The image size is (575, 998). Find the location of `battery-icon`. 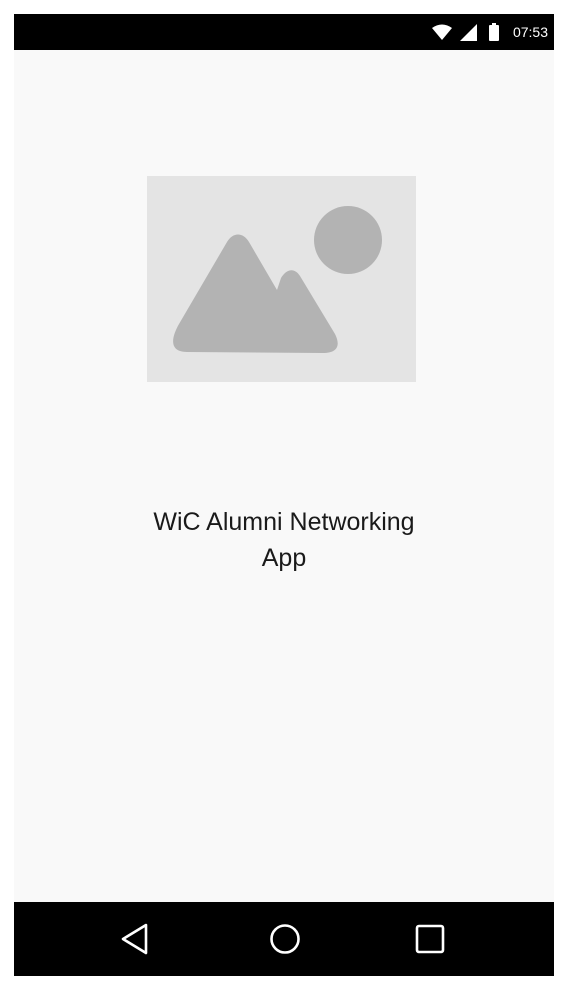

battery-icon is located at coordinates (493, 32).